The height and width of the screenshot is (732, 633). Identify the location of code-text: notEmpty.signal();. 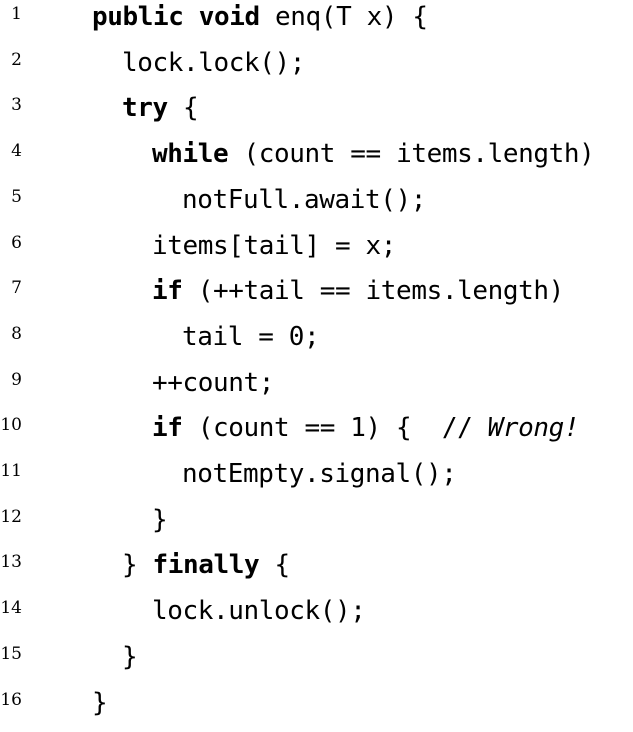
(319, 474).